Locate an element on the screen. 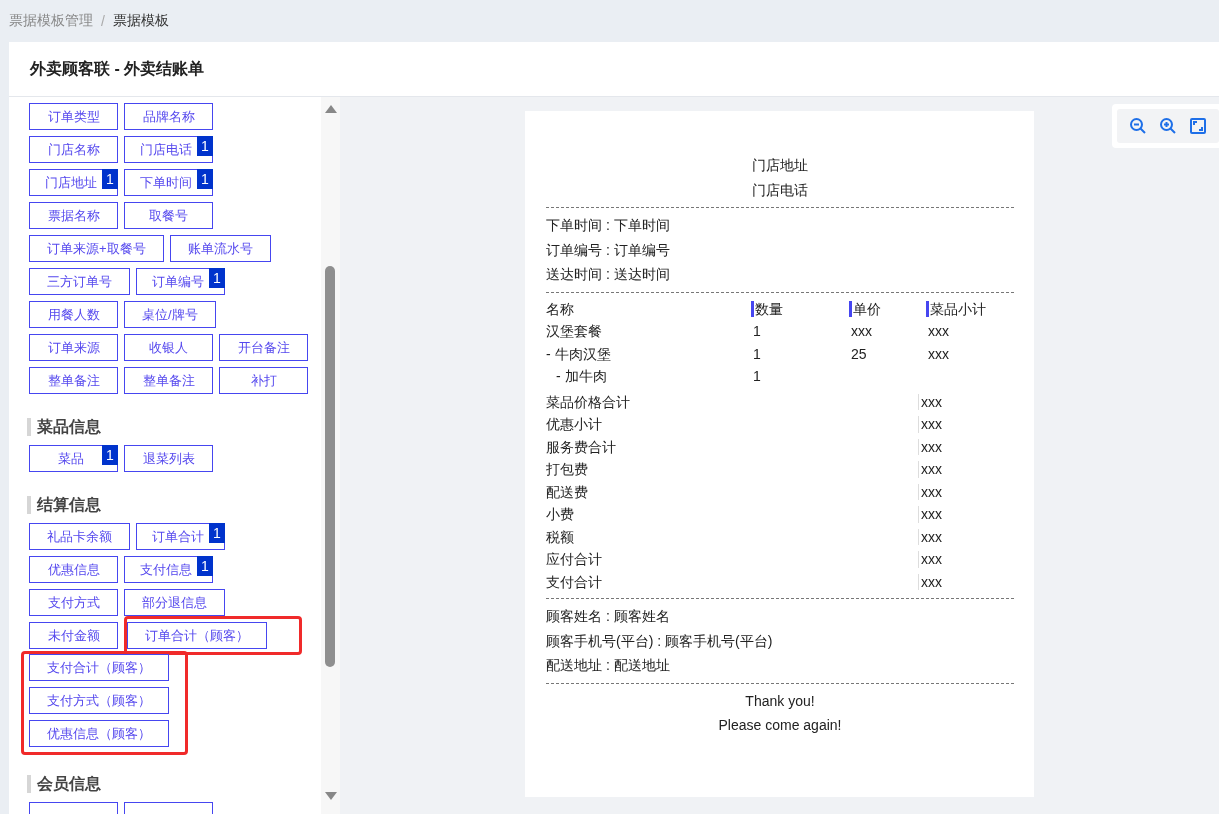 This screenshot has height=814, width=1219. field-chip: 桌位/牌号 is located at coordinates (170, 314).